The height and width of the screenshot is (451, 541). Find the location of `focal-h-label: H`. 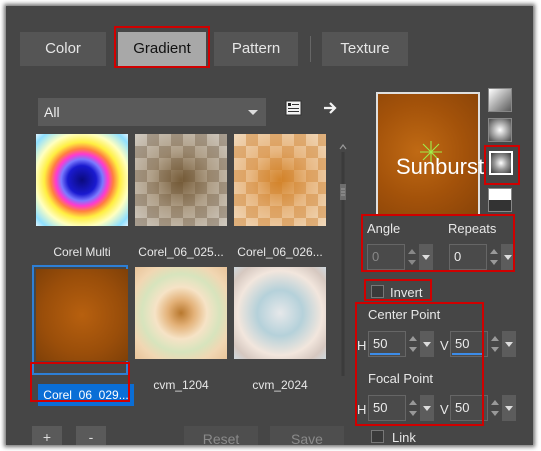

focal-h-label: H is located at coordinates (362, 409).